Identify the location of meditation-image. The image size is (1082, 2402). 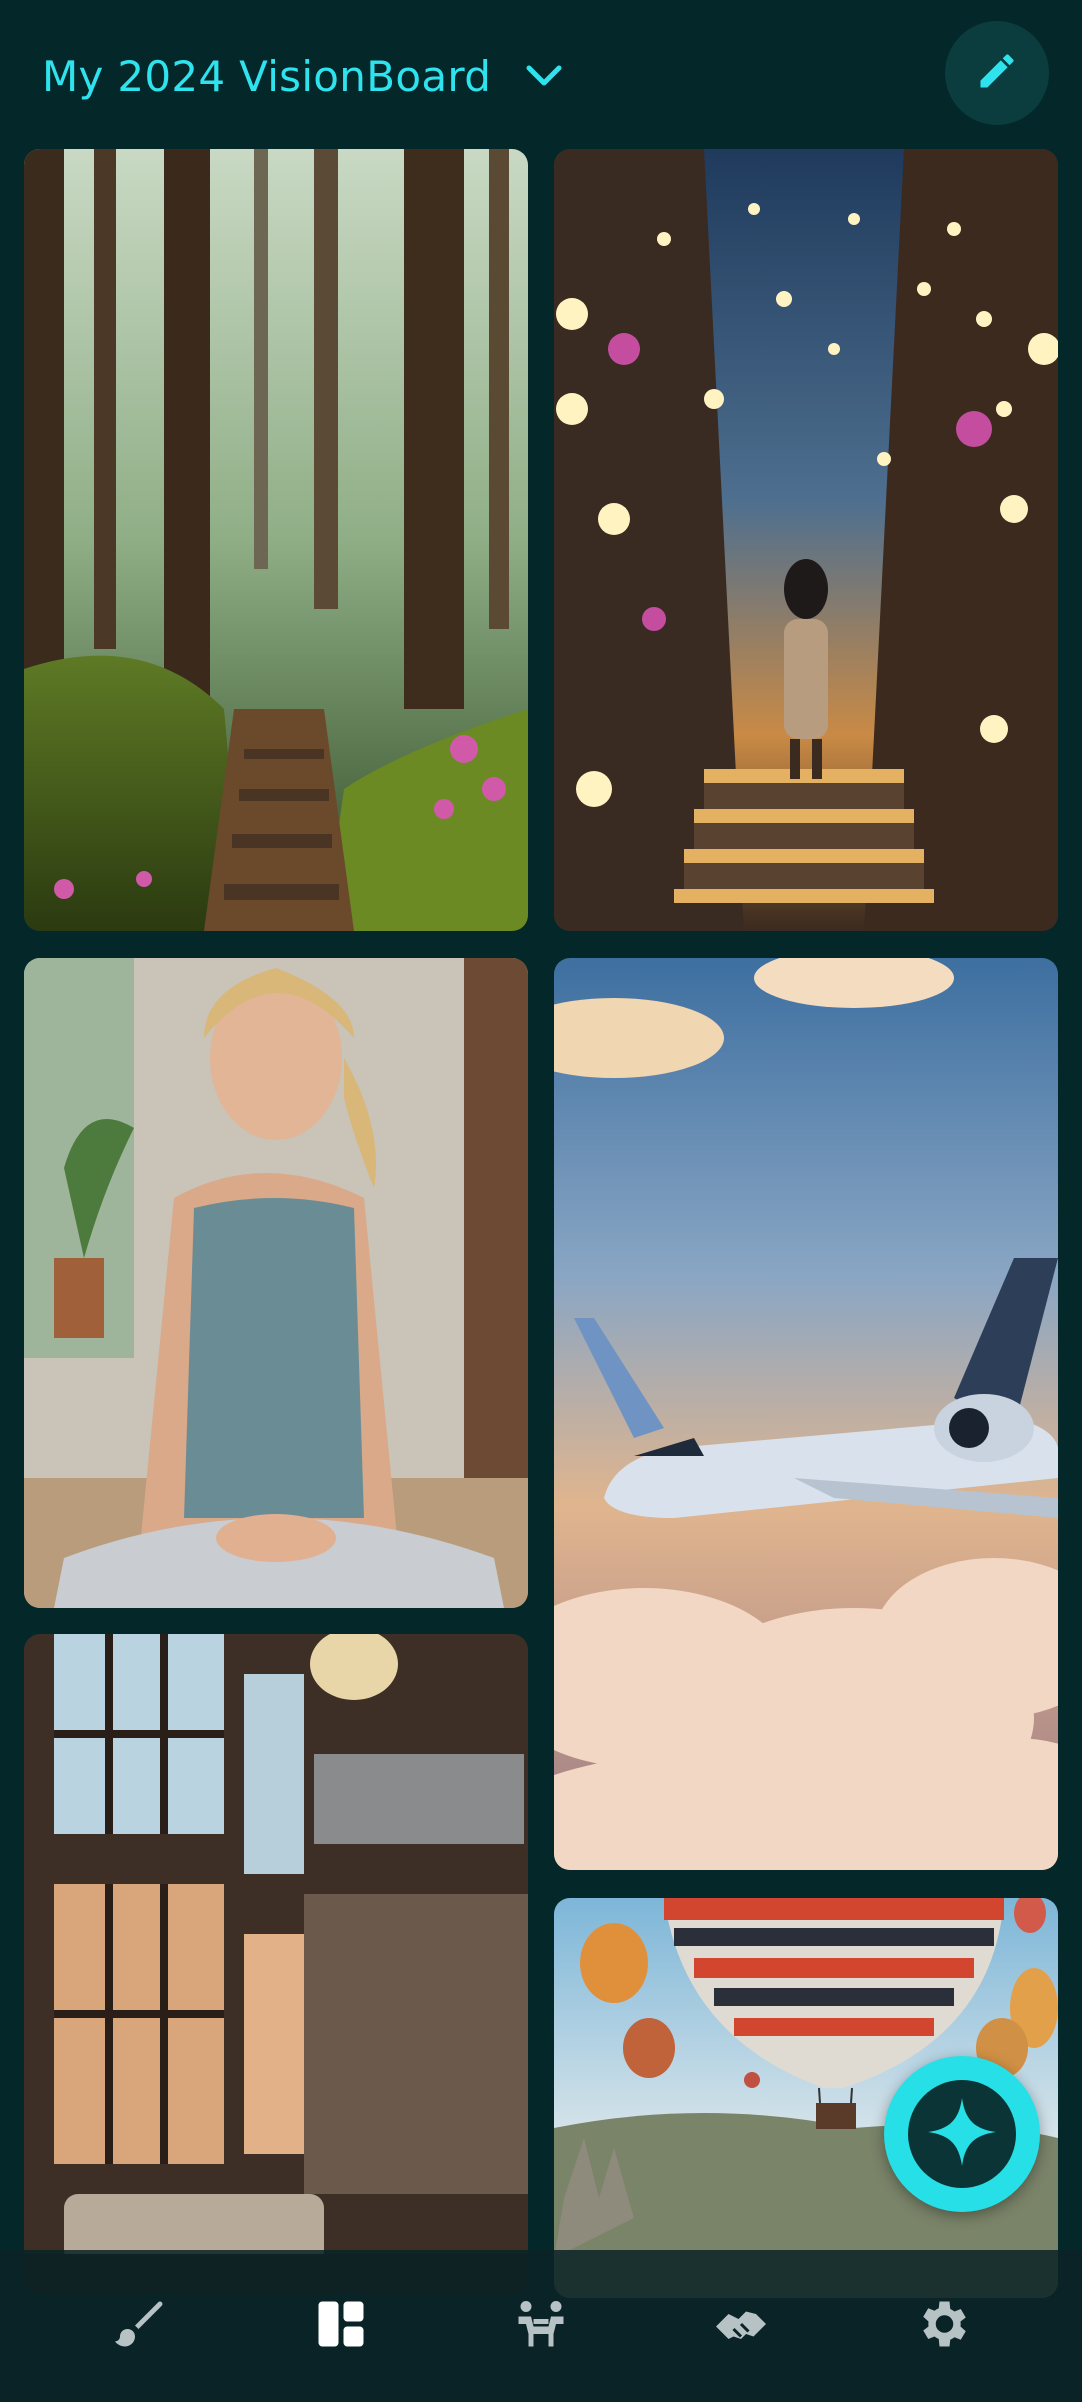
(276, 1283).